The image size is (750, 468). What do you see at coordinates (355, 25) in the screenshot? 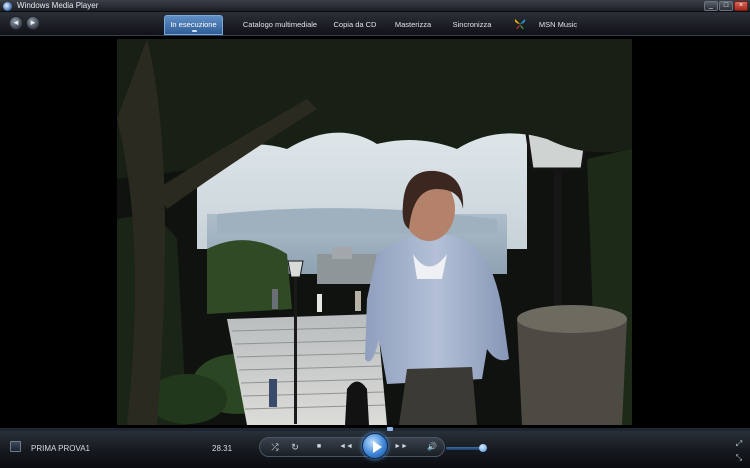
I see `tab-rip: Copia da CD` at bounding box center [355, 25].